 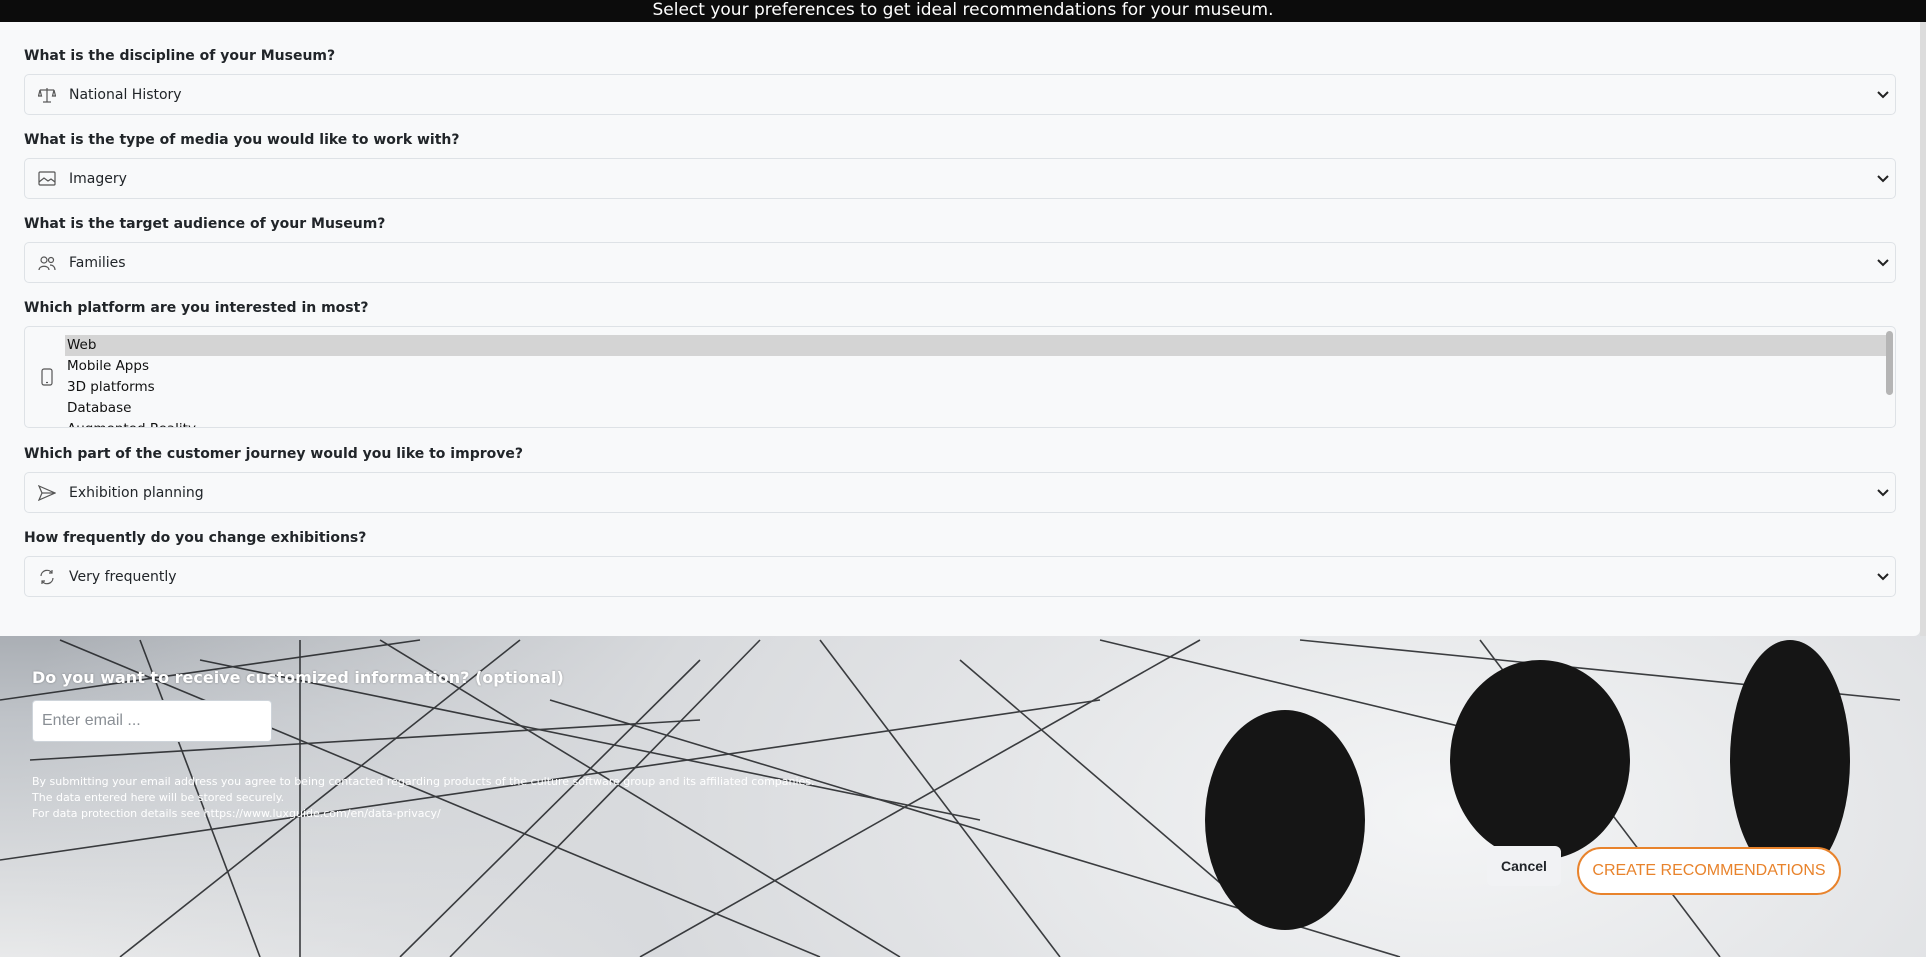 I want to click on refresh-icon, so click(x=47, y=577).